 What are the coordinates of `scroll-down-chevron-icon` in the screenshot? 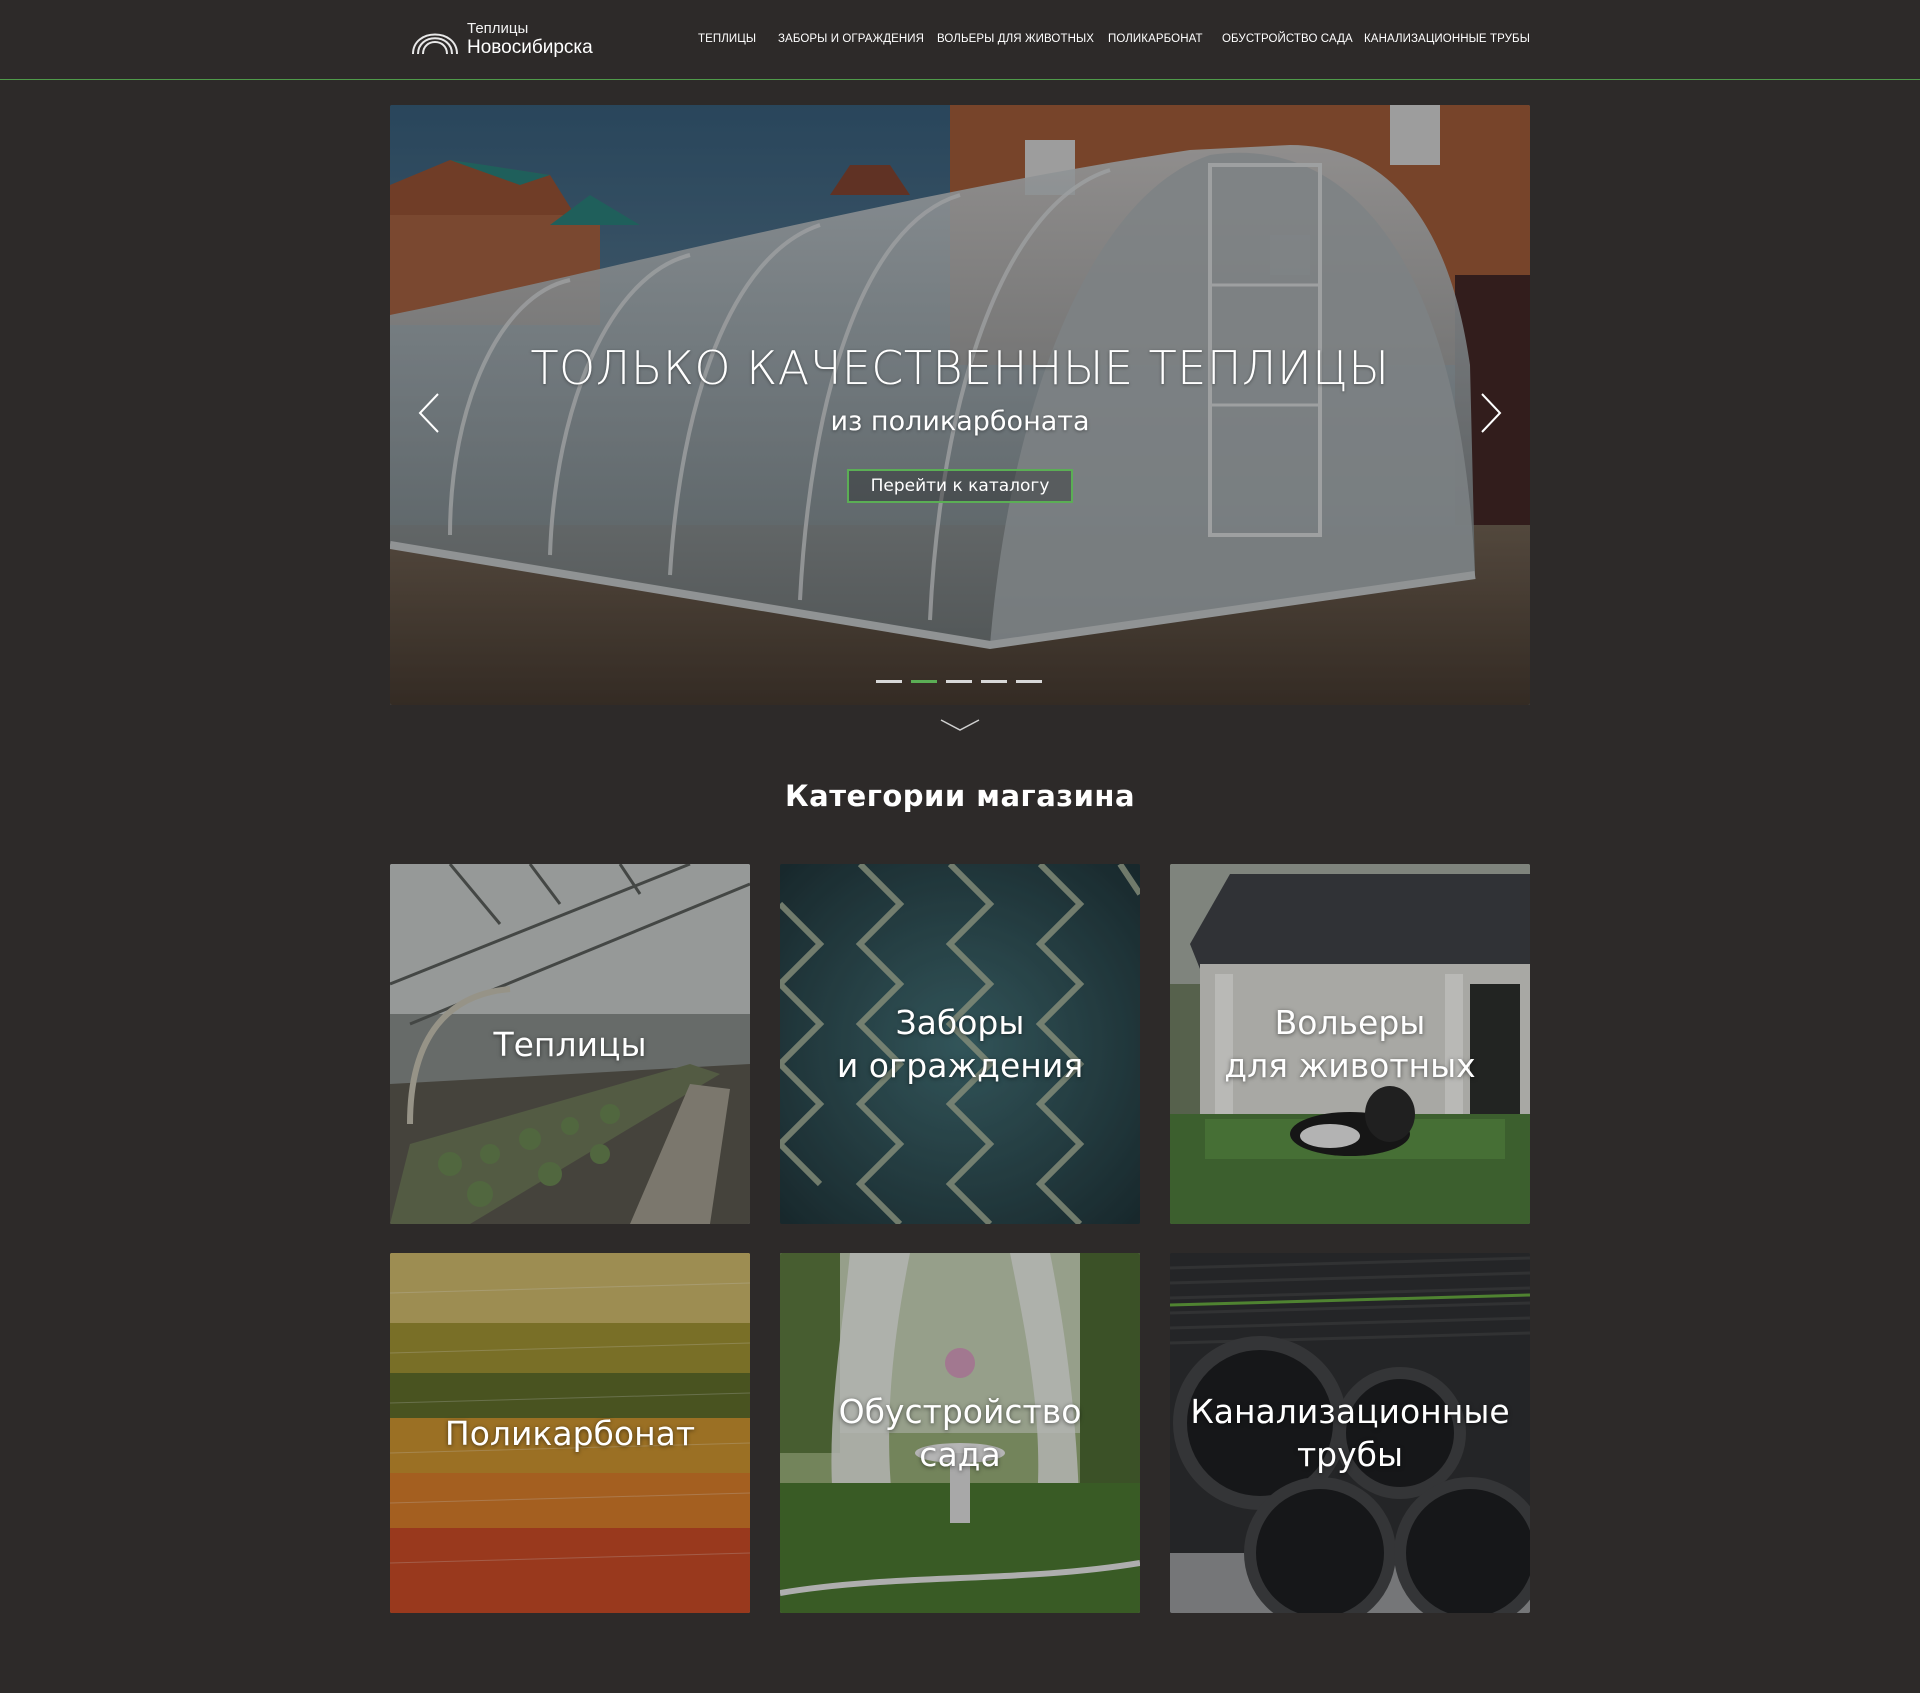 It's located at (960, 725).